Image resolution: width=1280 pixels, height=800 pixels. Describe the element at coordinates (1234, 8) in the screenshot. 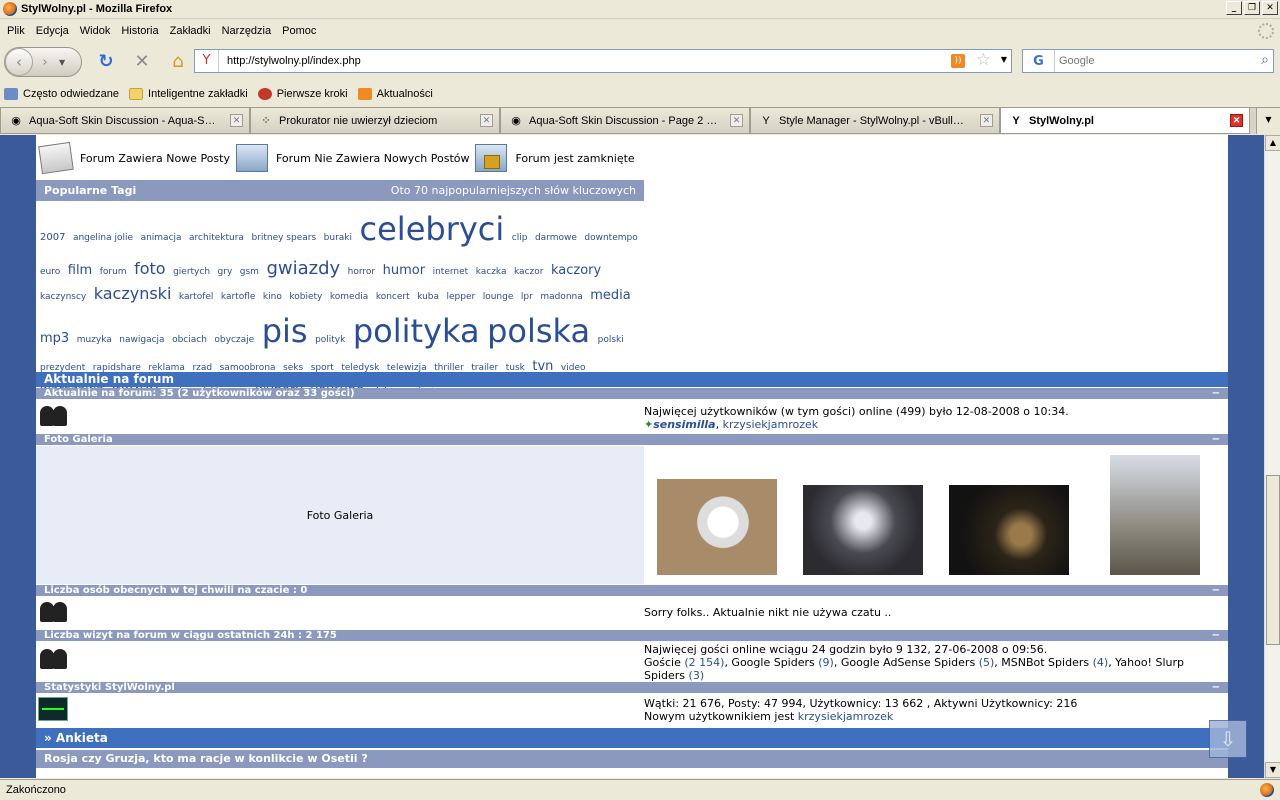

I see `minimize-window-button: _` at that location.